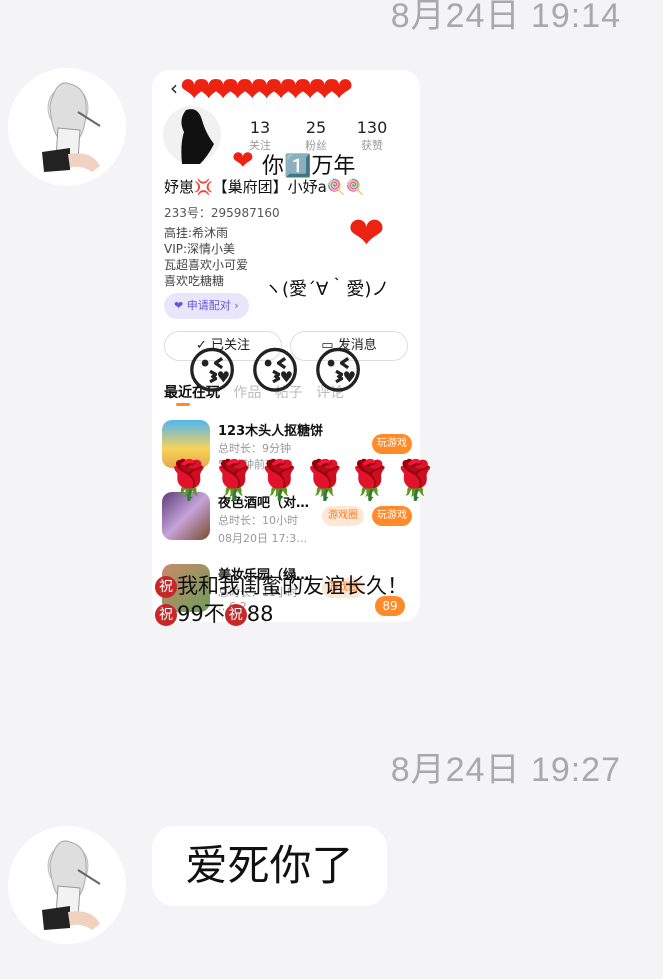 The width and height of the screenshot is (663, 979). Describe the element at coordinates (236, 305) in the screenshot. I see `chevron-right-icon: ›` at that location.